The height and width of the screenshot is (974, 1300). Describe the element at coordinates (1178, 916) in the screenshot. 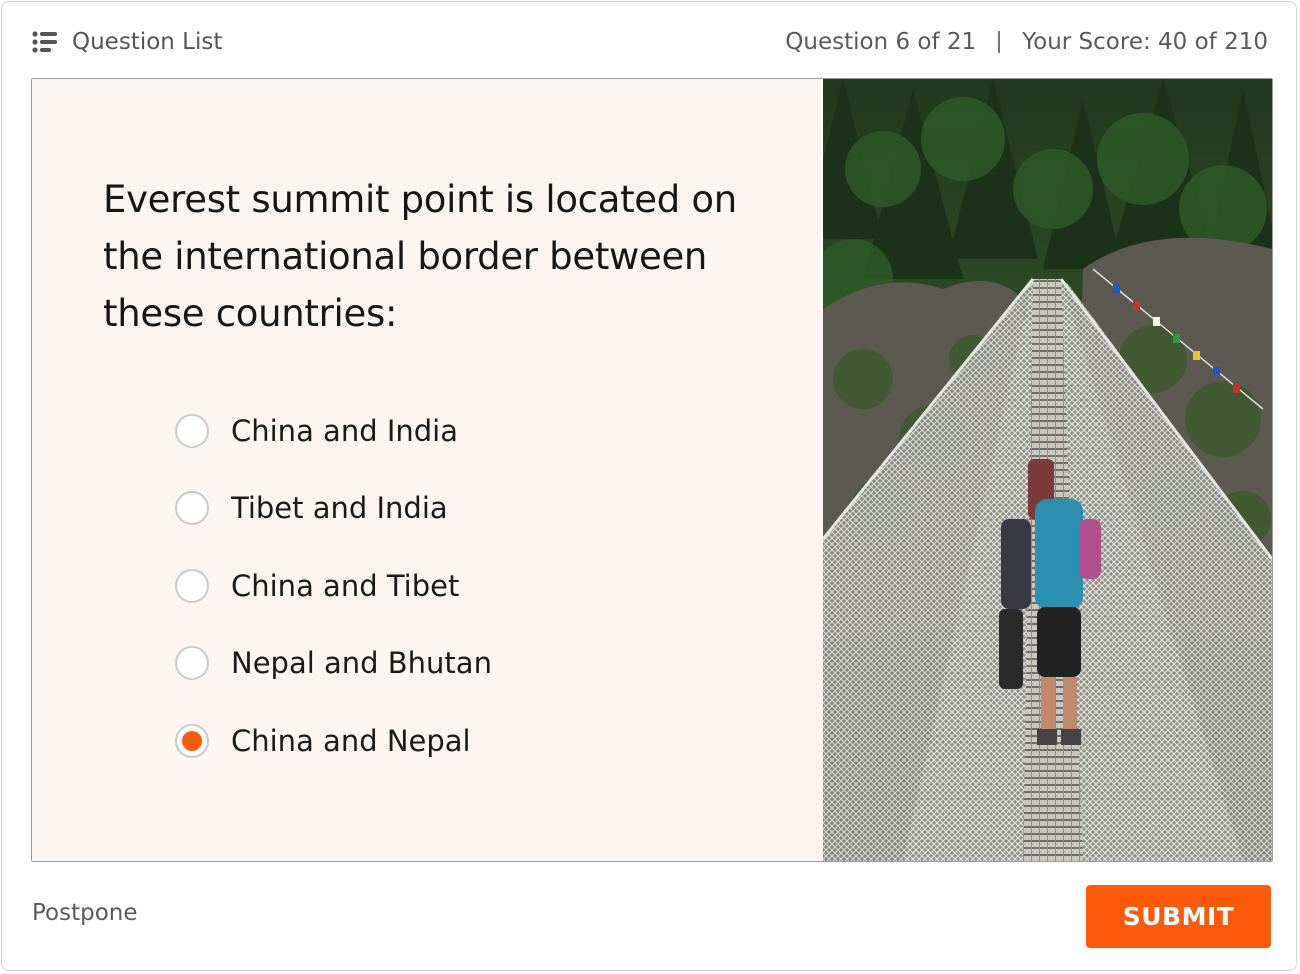

I see `submit-button: SUBMIT` at that location.